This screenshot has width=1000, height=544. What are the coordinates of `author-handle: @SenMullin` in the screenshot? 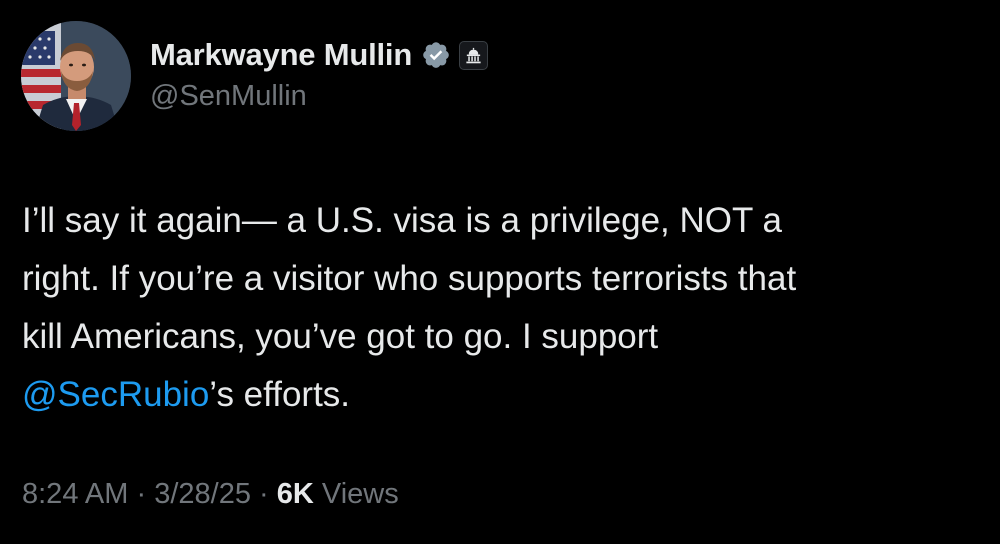 It's located at (228, 96).